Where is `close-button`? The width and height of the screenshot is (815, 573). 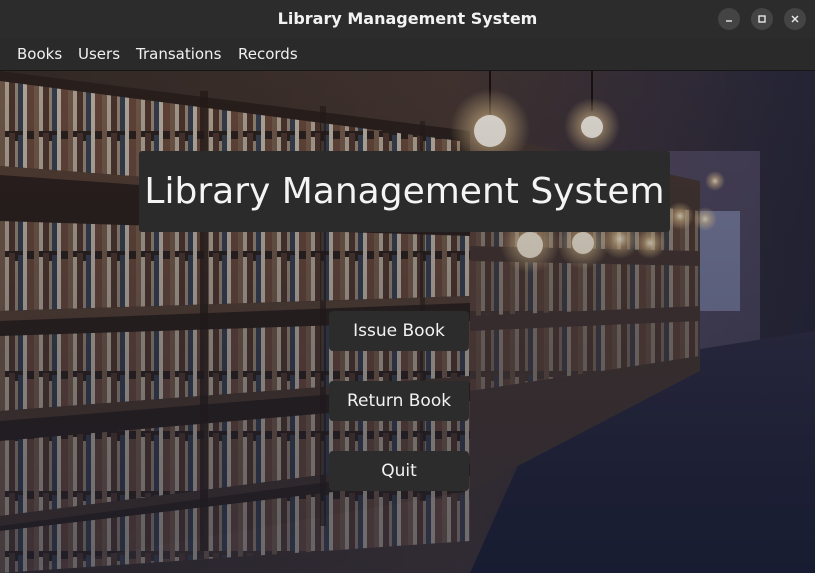
close-button is located at coordinates (795, 19).